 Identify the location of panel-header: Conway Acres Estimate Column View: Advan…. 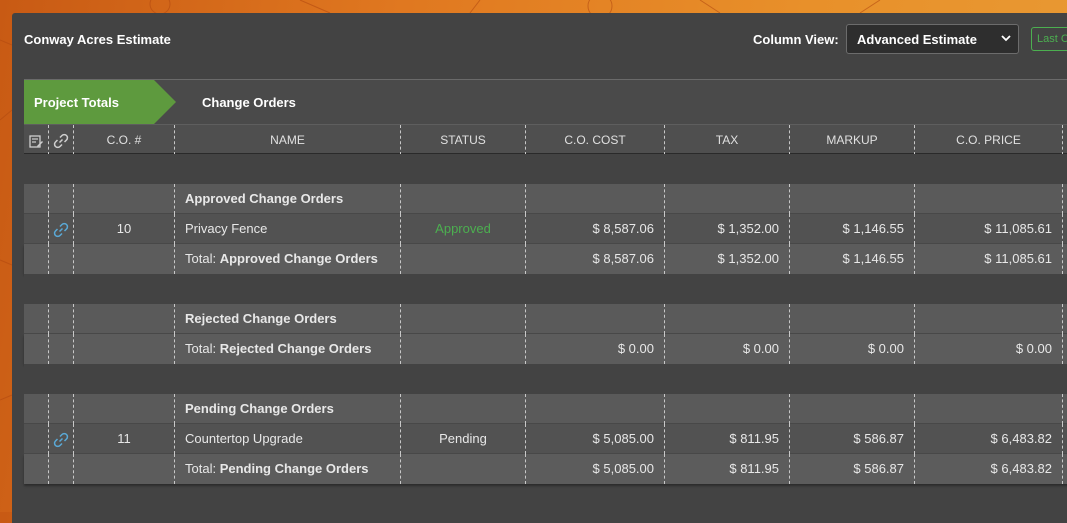
(539, 46).